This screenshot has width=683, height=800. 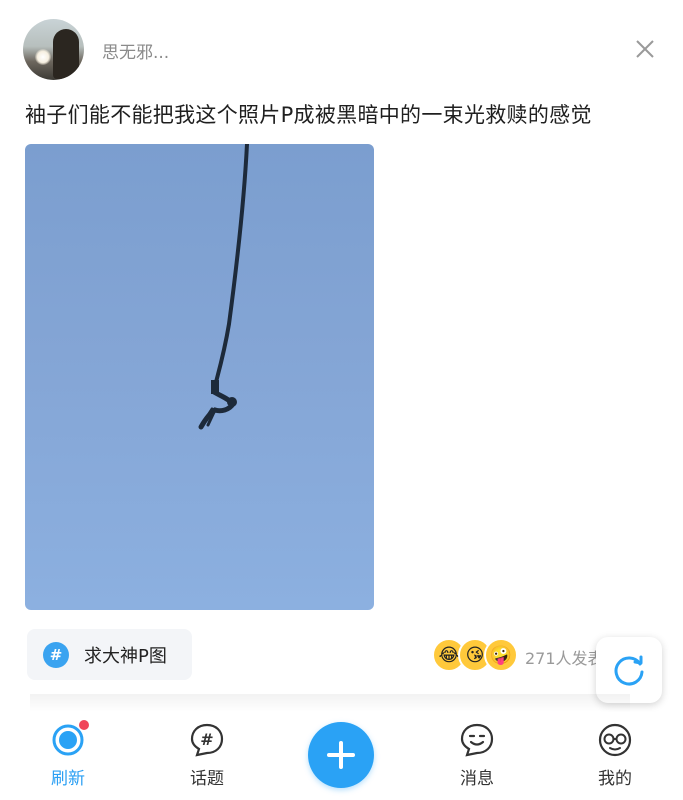 I want to click on close-icon, so click(x=645, y=49).